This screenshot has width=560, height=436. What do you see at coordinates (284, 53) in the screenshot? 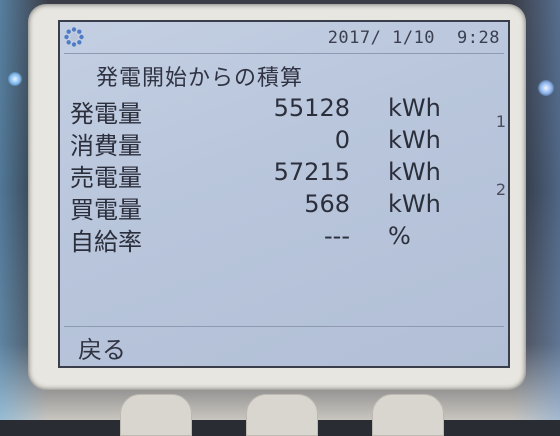
I see `status-divider` at bounding box center [284, 53].